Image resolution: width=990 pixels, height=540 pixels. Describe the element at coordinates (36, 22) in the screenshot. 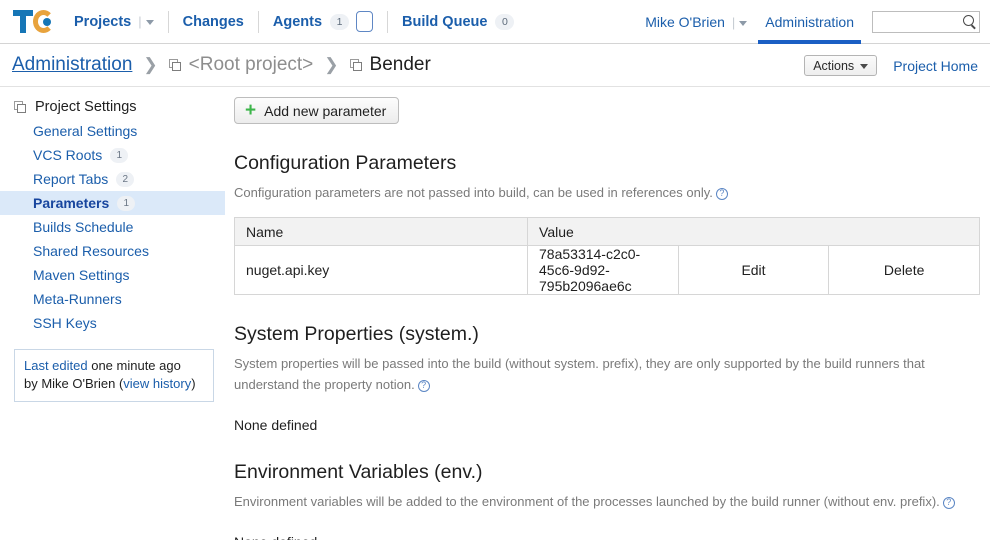

I see `teamcity-logo` at that location.